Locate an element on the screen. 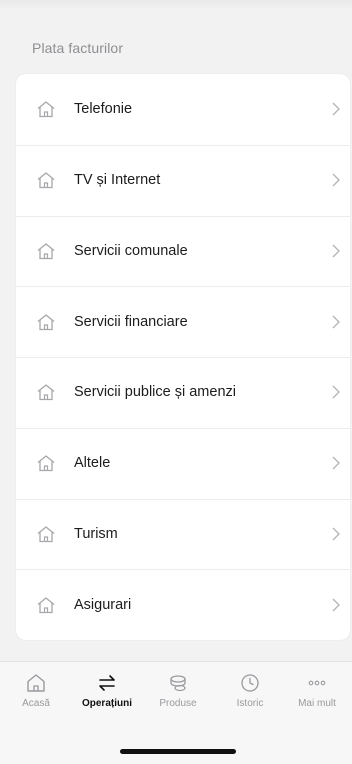  list-item-servicii-comunale: Servicii comunale is located at coordinates (183, 251).